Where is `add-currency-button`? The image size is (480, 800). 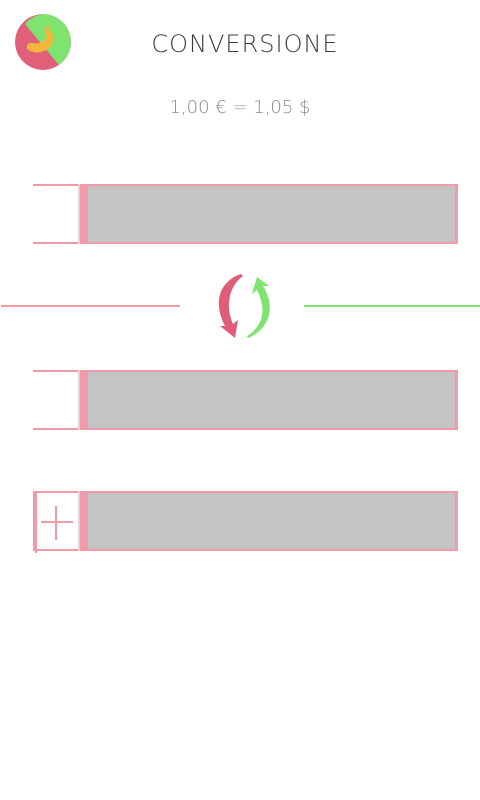
add-currency-button is located at coordinates (56, 522).